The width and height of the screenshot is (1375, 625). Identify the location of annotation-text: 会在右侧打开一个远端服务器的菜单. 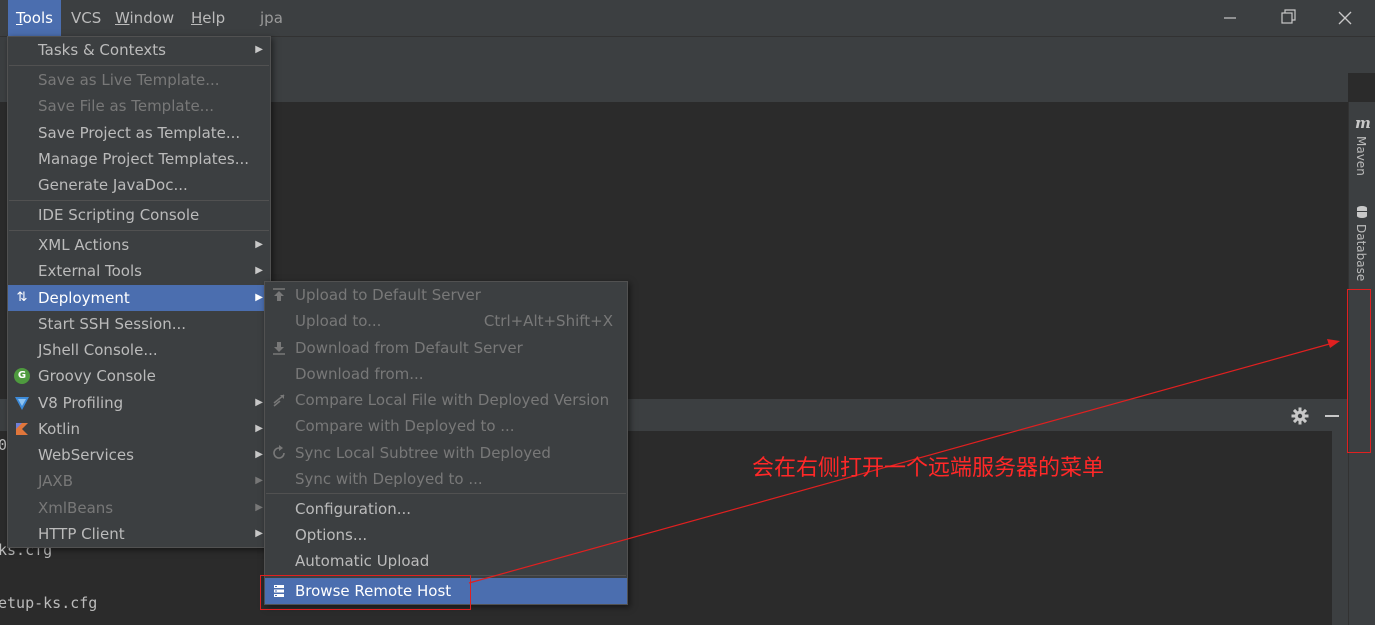
(928, 468).